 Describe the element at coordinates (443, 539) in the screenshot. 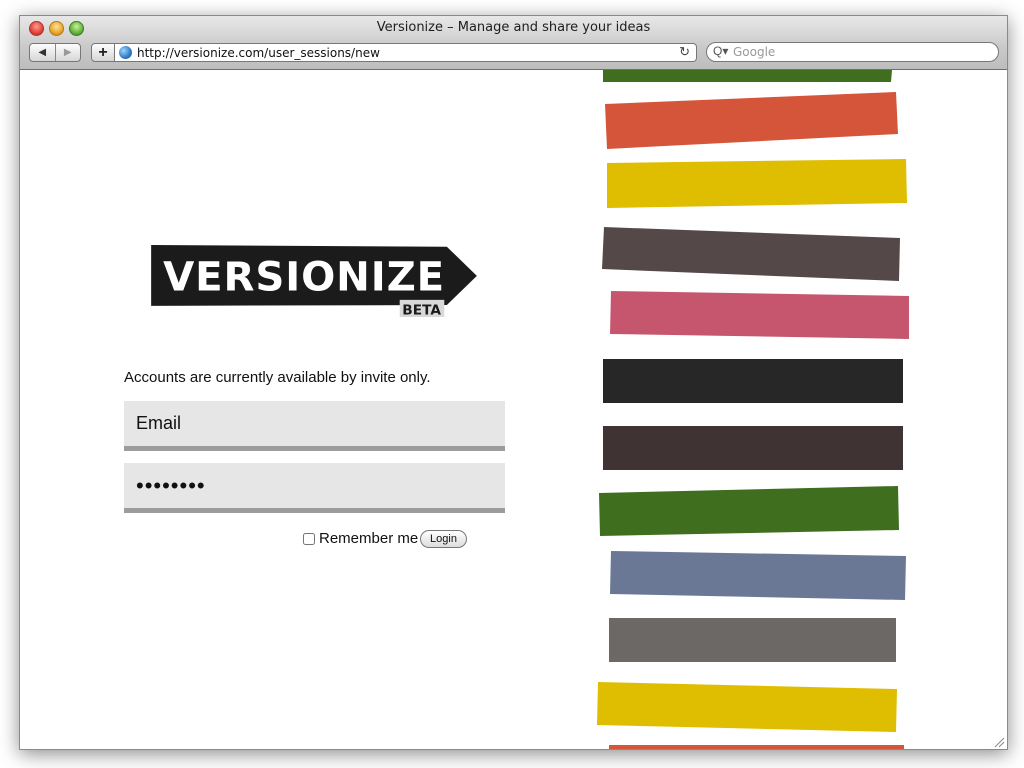

I see `login-button: Login` at that location.